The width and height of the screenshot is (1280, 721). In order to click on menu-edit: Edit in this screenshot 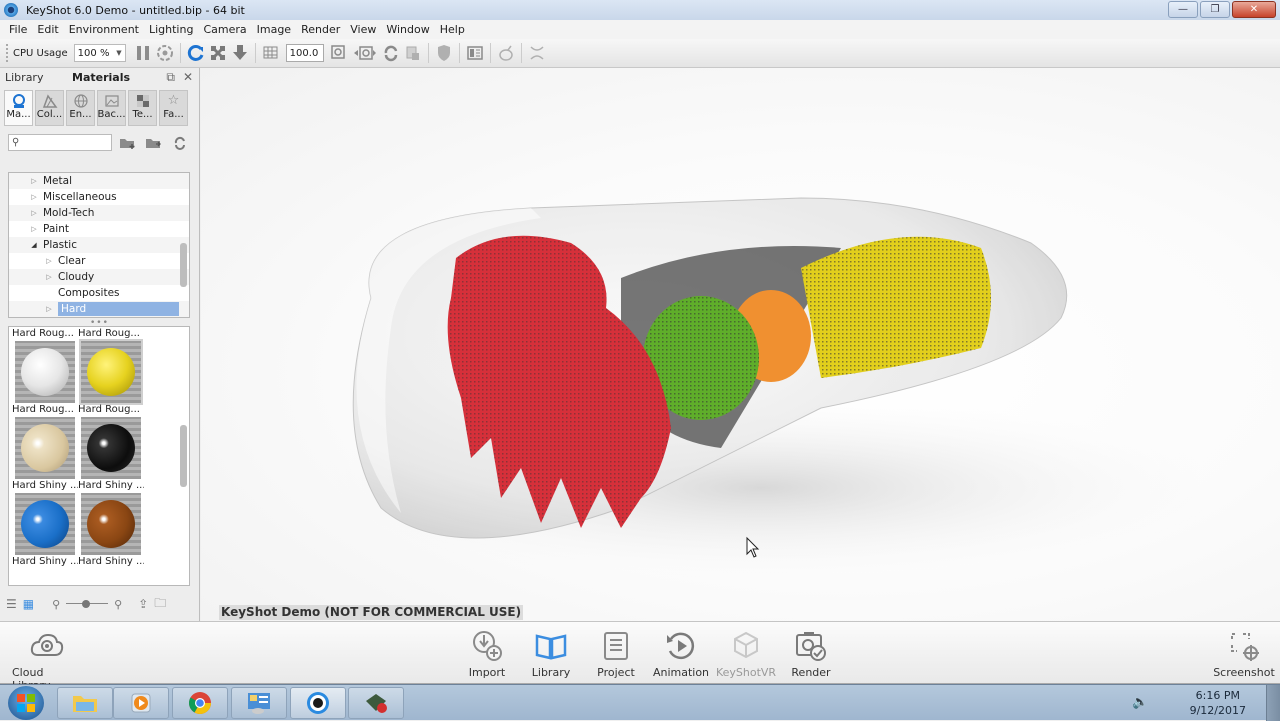, I will do `click(47, 29)`.